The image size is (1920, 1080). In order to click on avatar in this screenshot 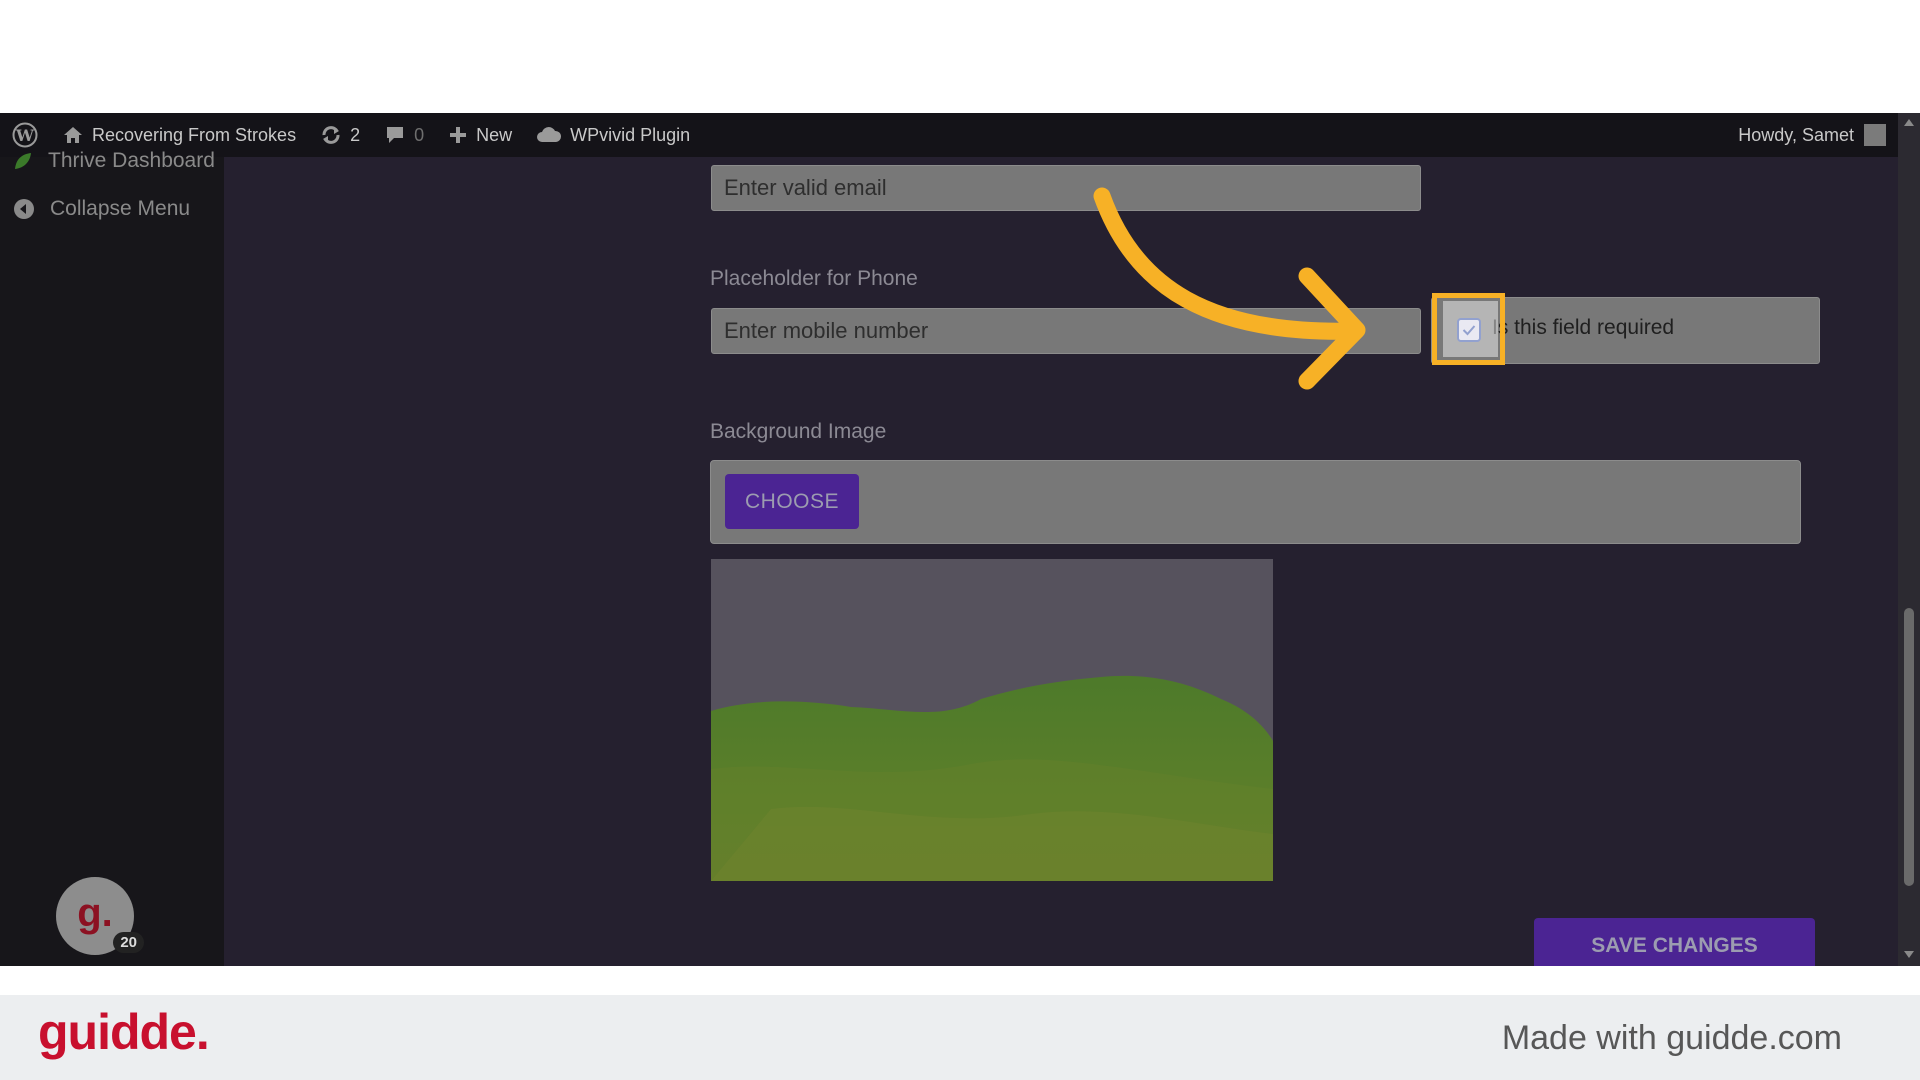, I will do `click(1875, 135)`.